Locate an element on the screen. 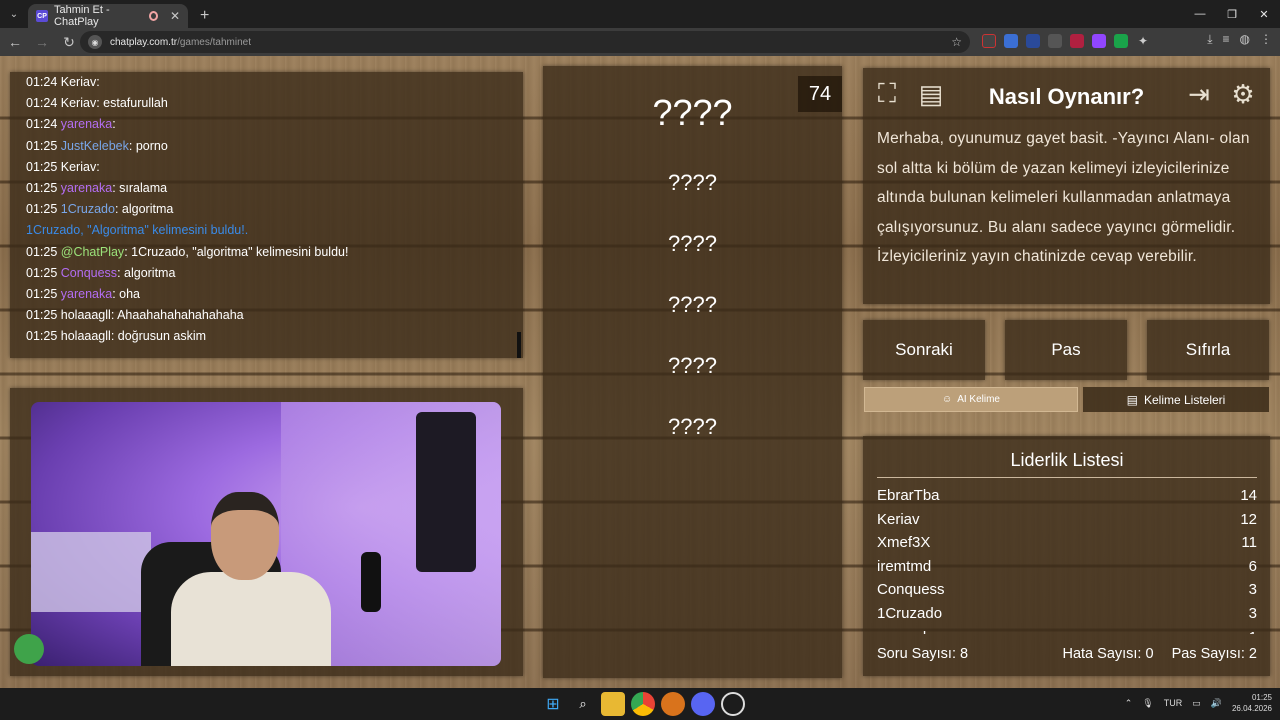 Image resolution: width=1280 pixels, height=720 pixels. profile-avatar-icon: ◍ is located at coordinates (1245, 39).